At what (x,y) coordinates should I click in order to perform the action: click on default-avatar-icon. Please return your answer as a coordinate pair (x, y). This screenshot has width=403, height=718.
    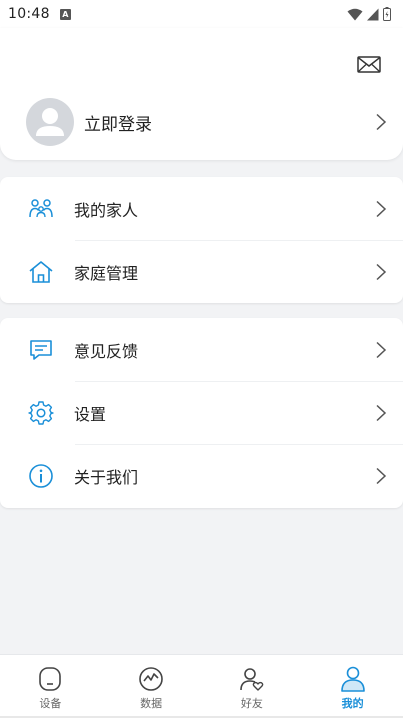
    Looking at the image, I should click on (50, 122).